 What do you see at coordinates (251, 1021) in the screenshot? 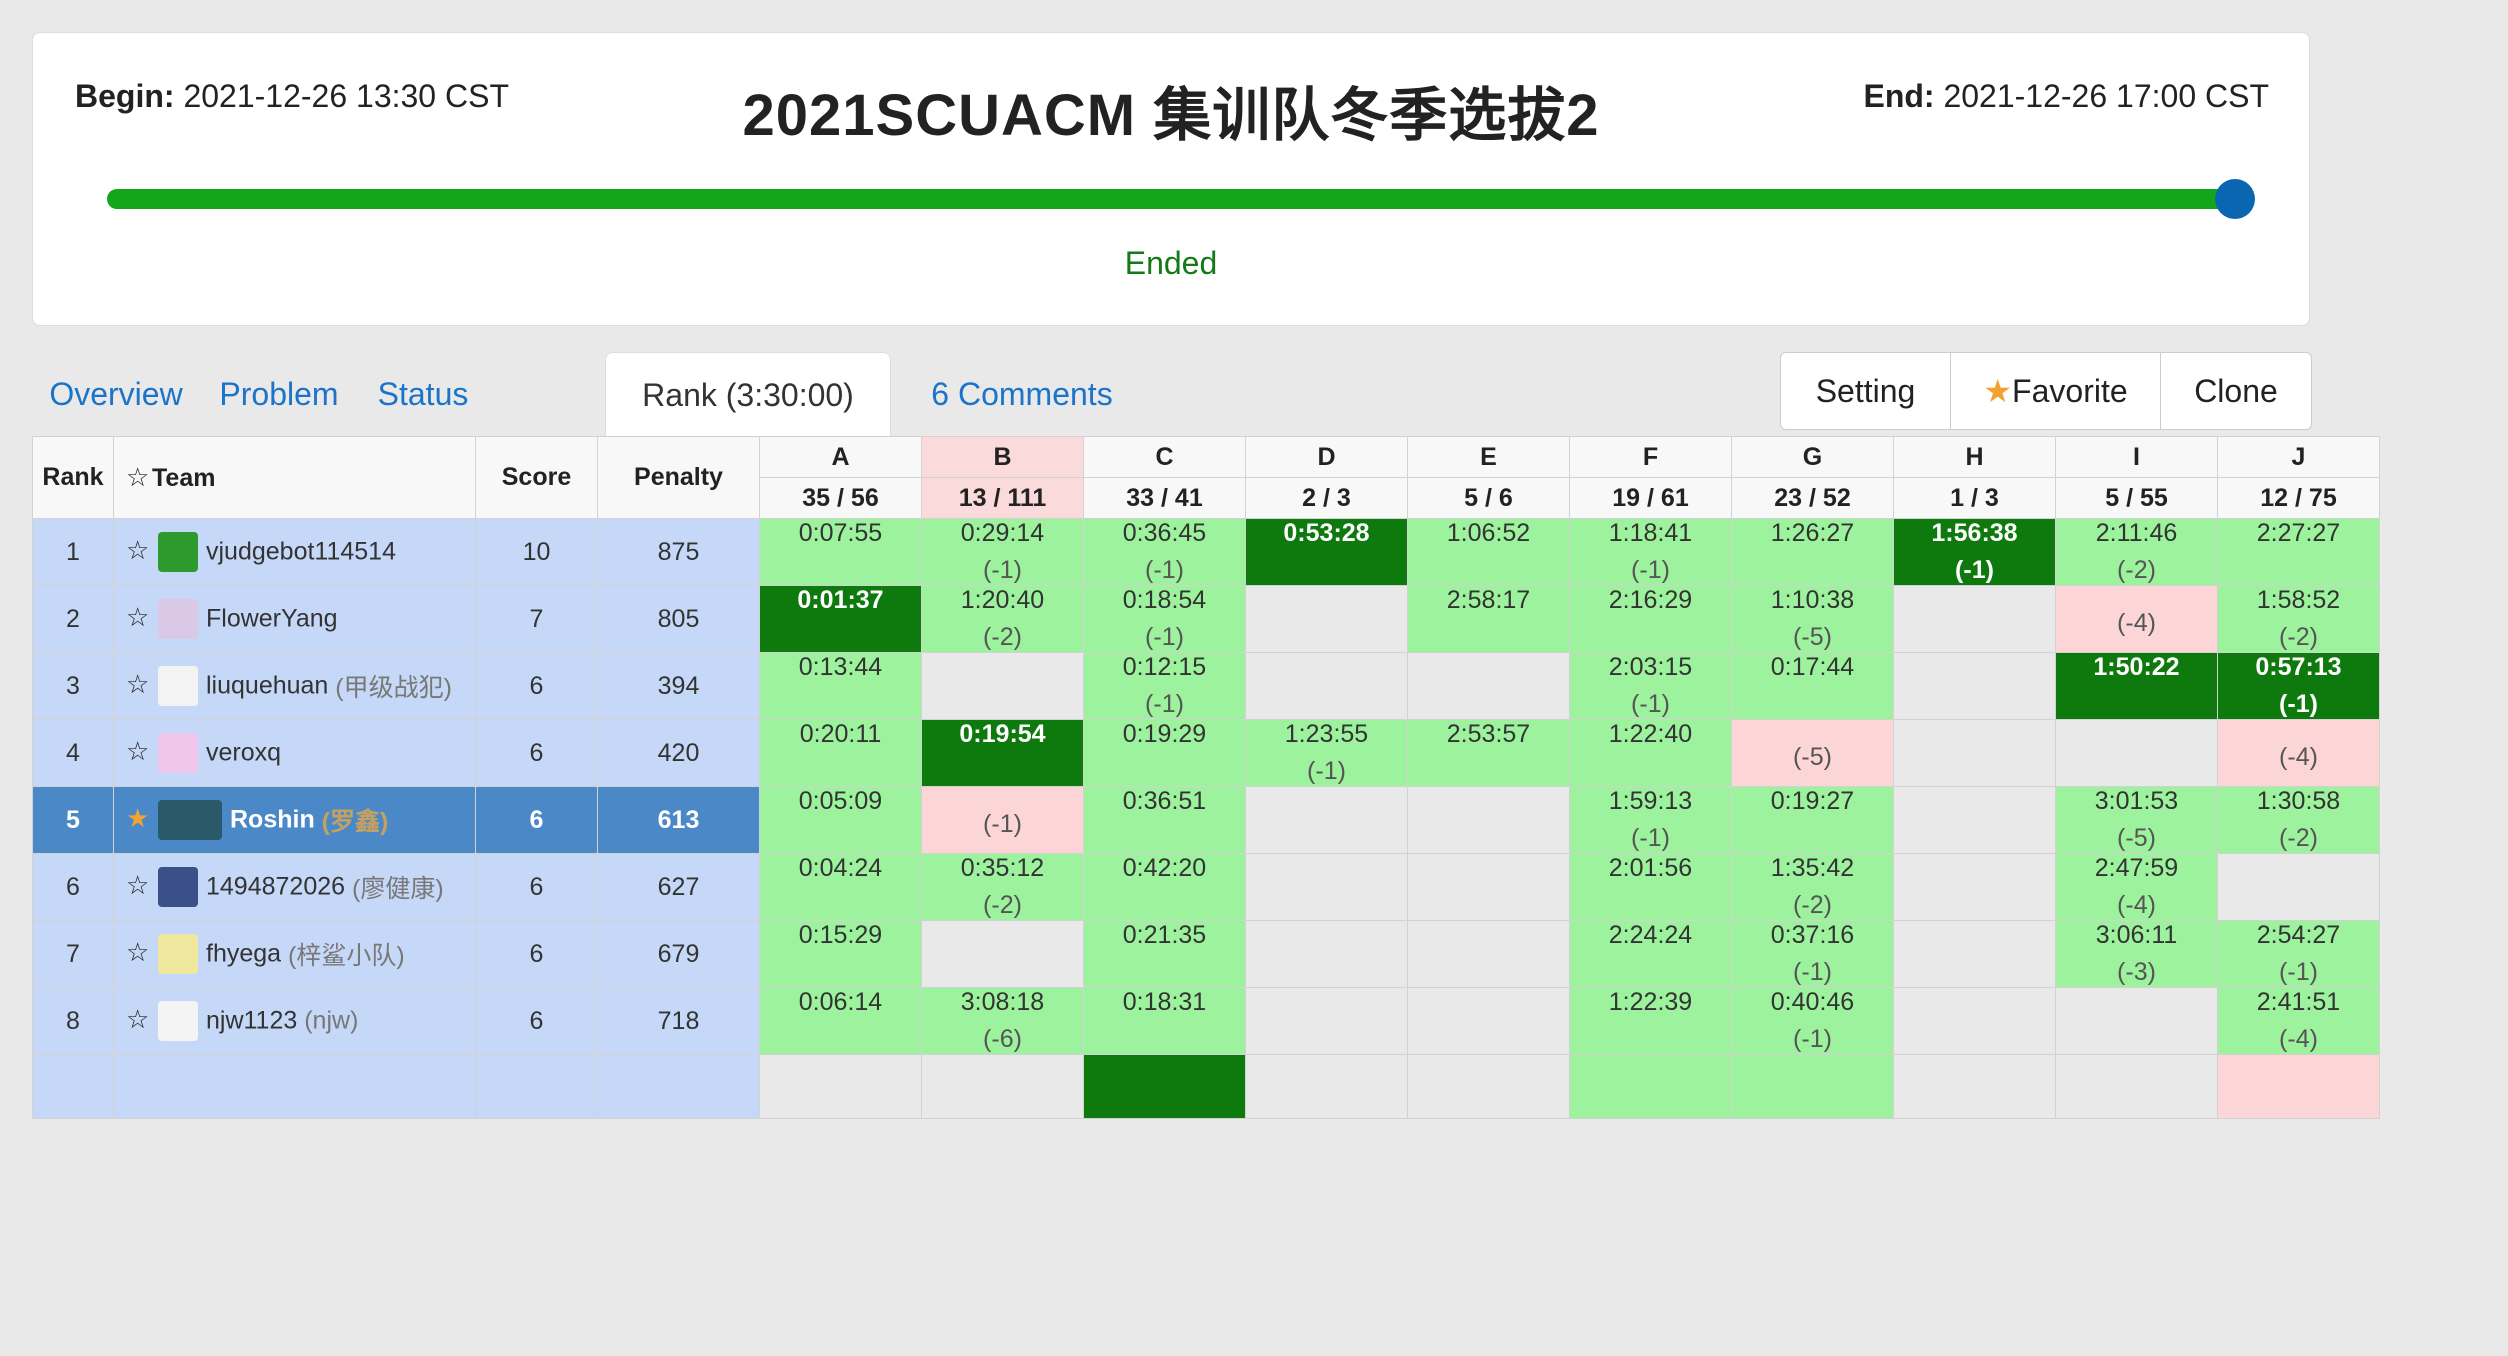
I see `team-name: njw1123` at bounding box center [251, 1021].